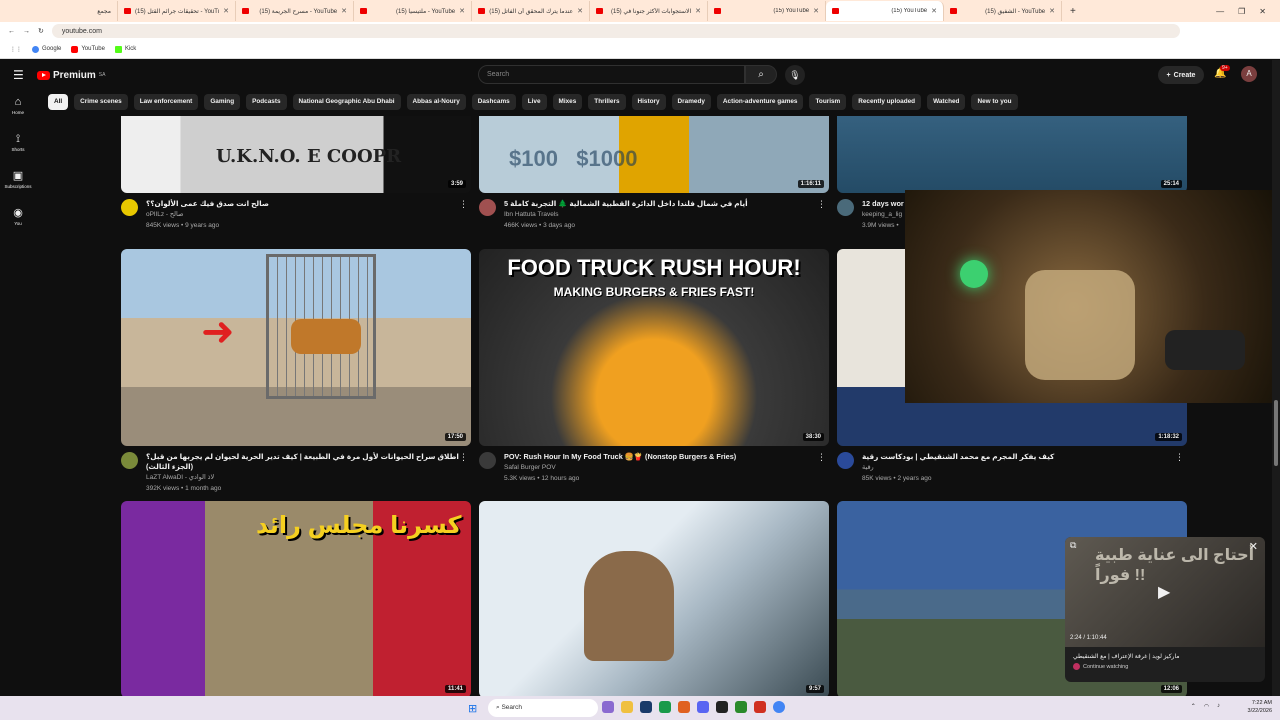 Image resolution: width=1280 pixels, height=720 pixels. What do you see at coordinates (16, 49) in the screenshot?
I see `apps-grid-icon: ⋮⋮` at bounding box center [16, 49].